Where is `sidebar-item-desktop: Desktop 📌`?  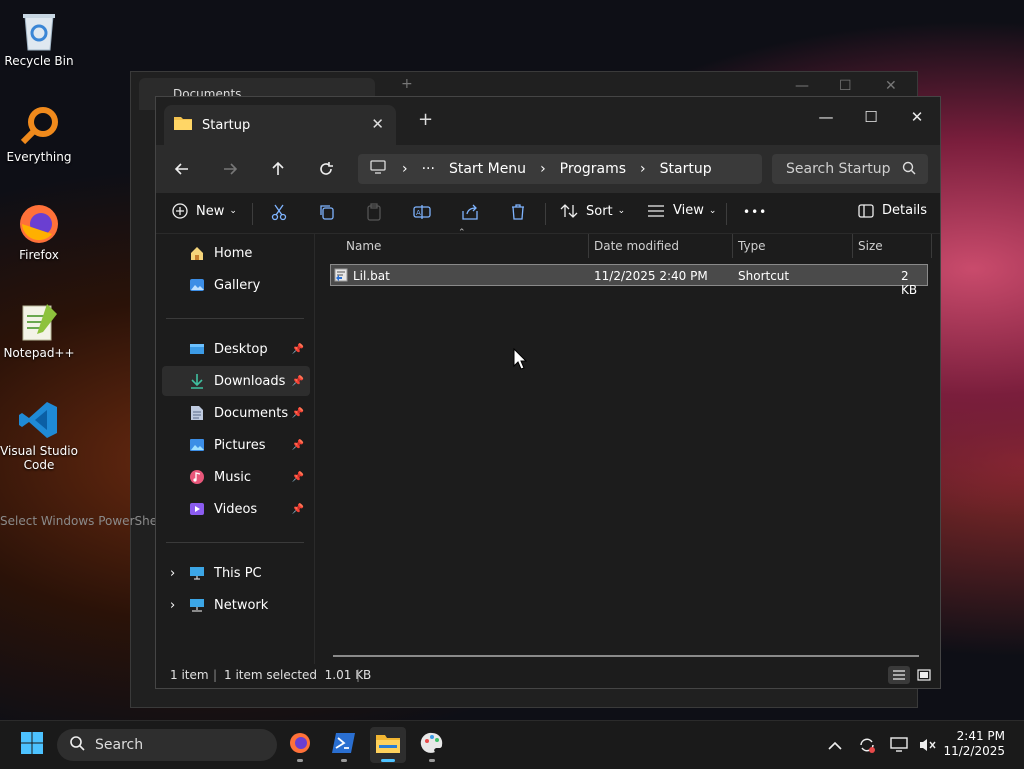
sidebar-item-desktop: Desktop 📌 is located at coordinates (236, 349).